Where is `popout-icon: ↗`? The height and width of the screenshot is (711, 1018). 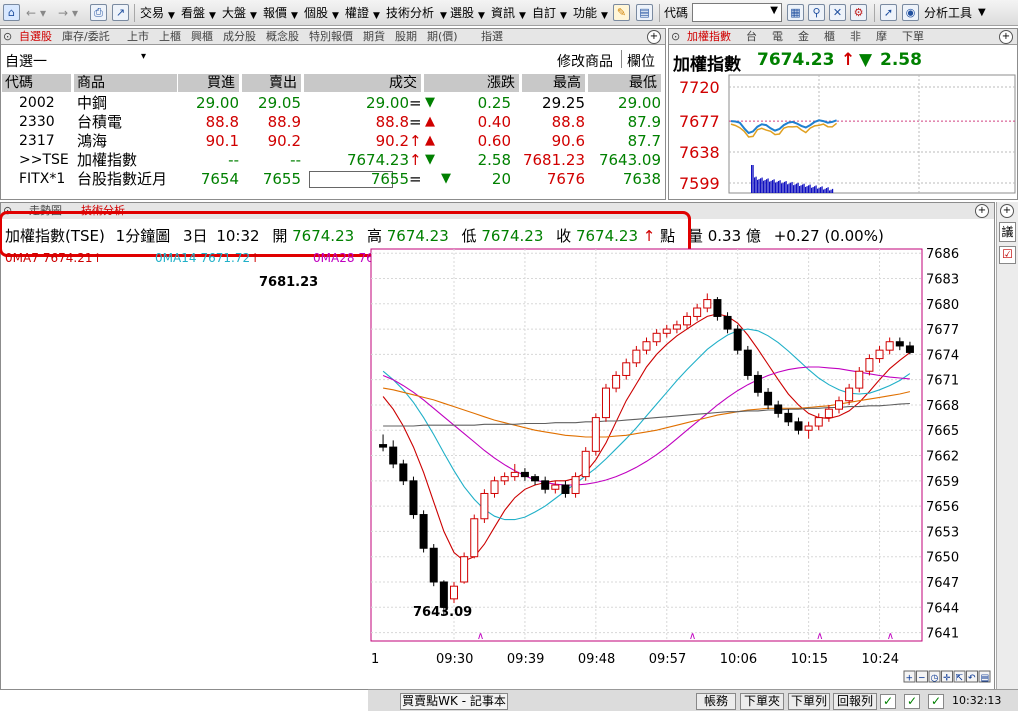 popout-icon: ↗ is located at coordinates (120, 12).